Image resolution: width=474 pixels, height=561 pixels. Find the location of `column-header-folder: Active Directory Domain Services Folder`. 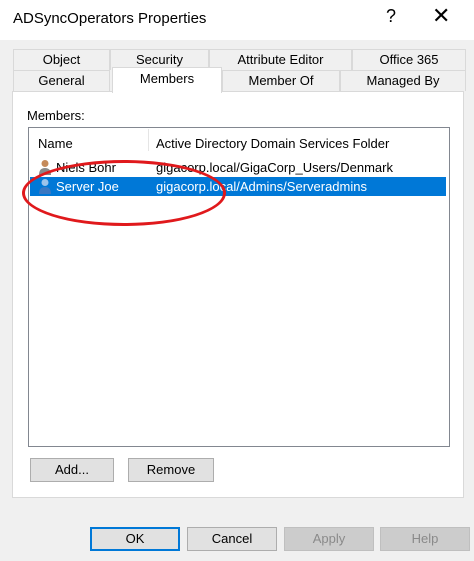

column-header-folder: Active Directory Domain Services Folder is located at coordinates (272, 143).